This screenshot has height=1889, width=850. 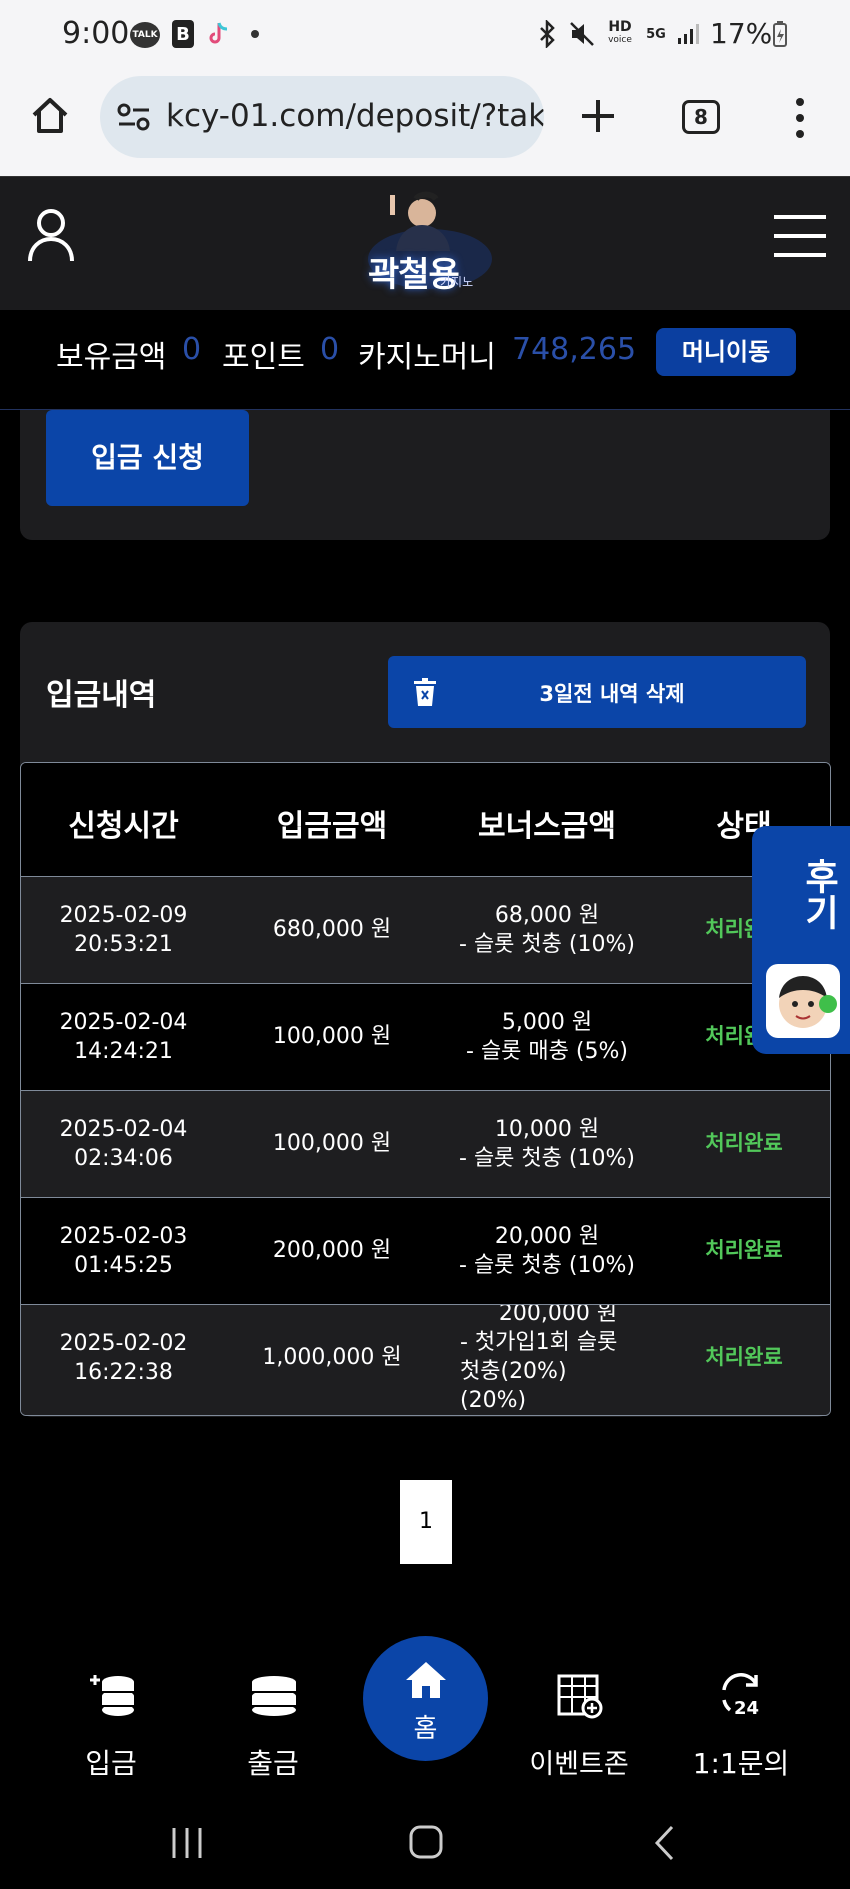 I want to click on review-side-widget: 후기, so click(x=801, y=940).